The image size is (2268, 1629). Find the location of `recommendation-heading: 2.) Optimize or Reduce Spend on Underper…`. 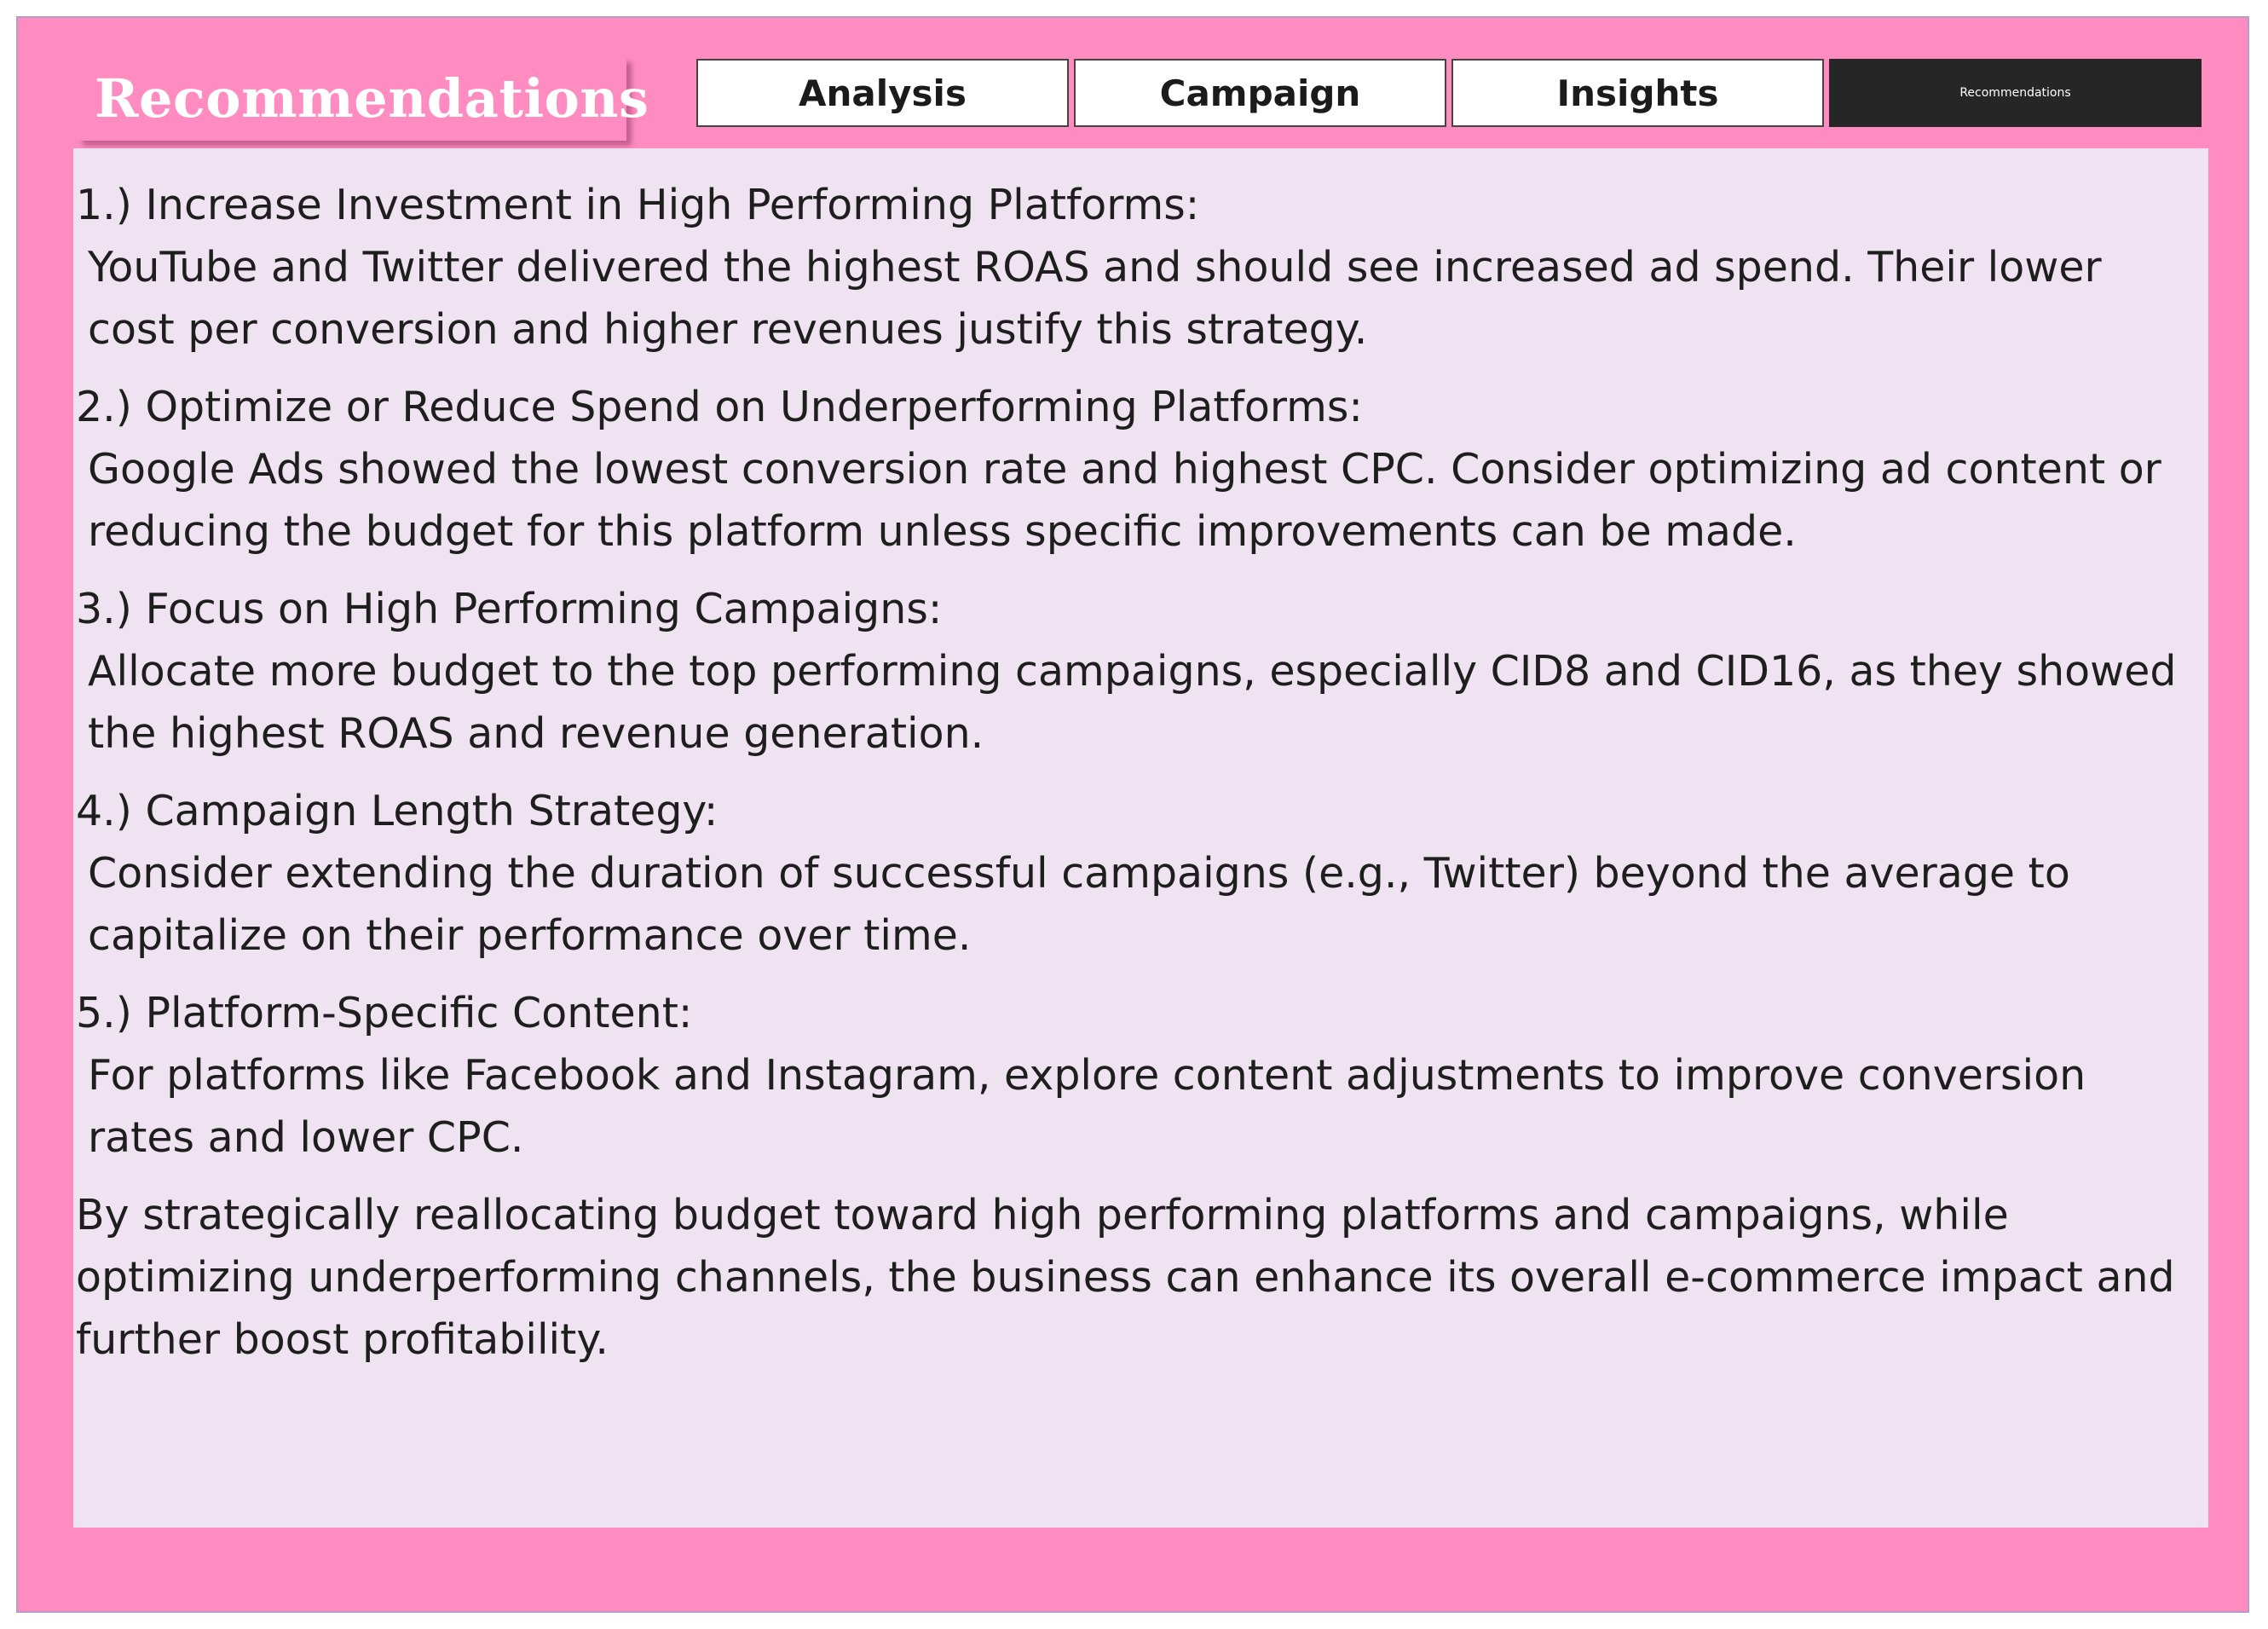

recommendation-heading: 2.) Optimize or Reduce Spend on Underper… is located at coordinates (719, 407).